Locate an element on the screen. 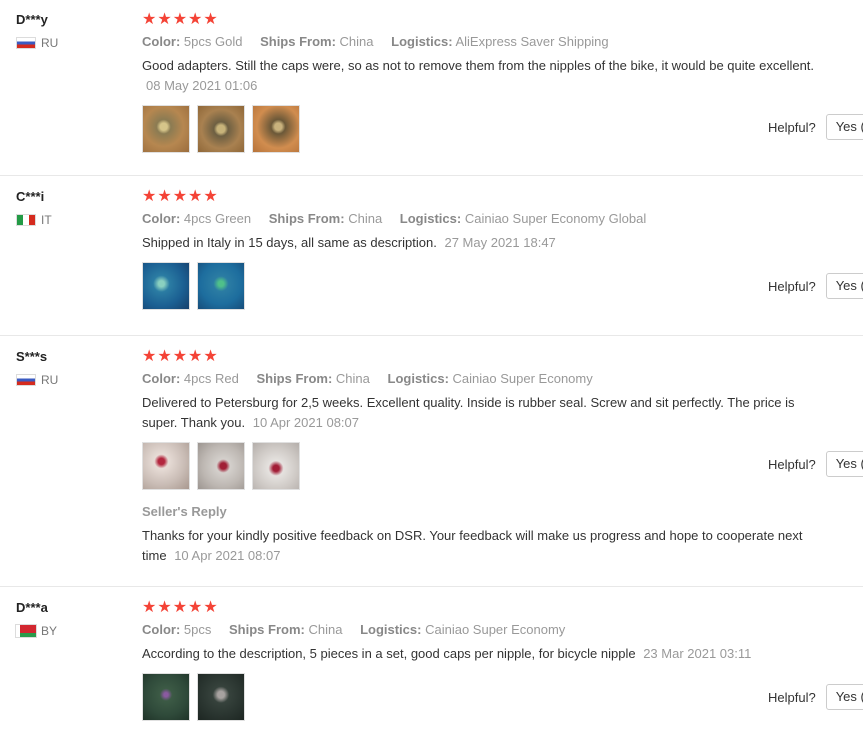 The height and width of the screenshot is (741, 863). color-value: 4pcs Green is located at coordinates (217, 218).